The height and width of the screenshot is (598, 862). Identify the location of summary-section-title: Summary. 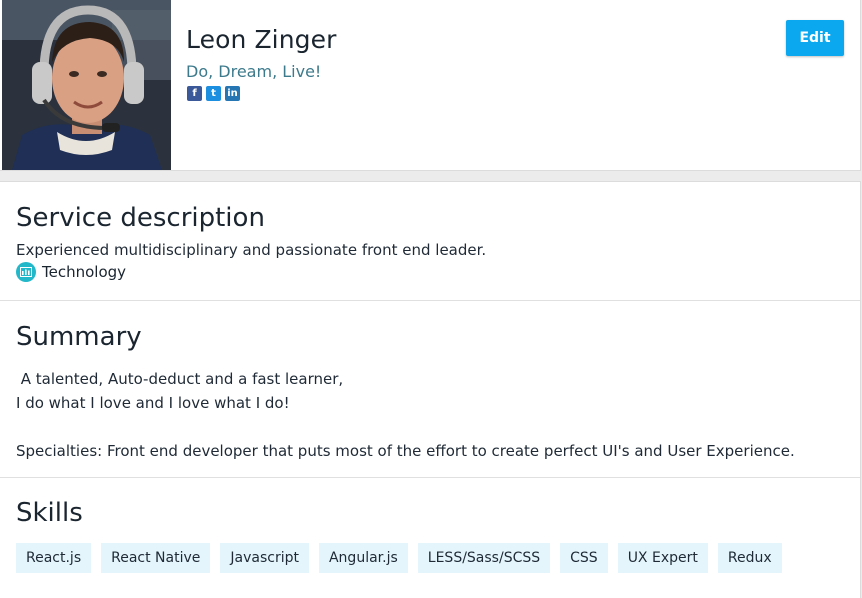
(79, 337).